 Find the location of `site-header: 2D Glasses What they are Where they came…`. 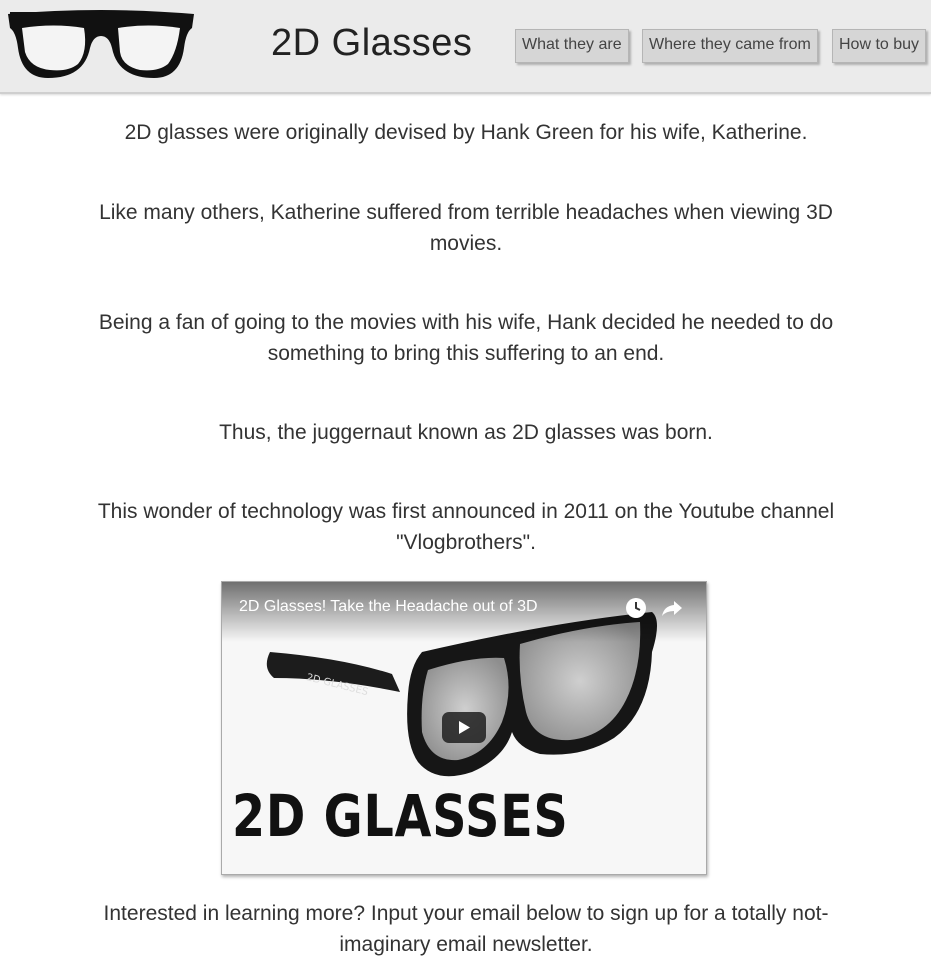

site-header: 2D Glasses What they are Where they came… is located at coordinates (465, 47).